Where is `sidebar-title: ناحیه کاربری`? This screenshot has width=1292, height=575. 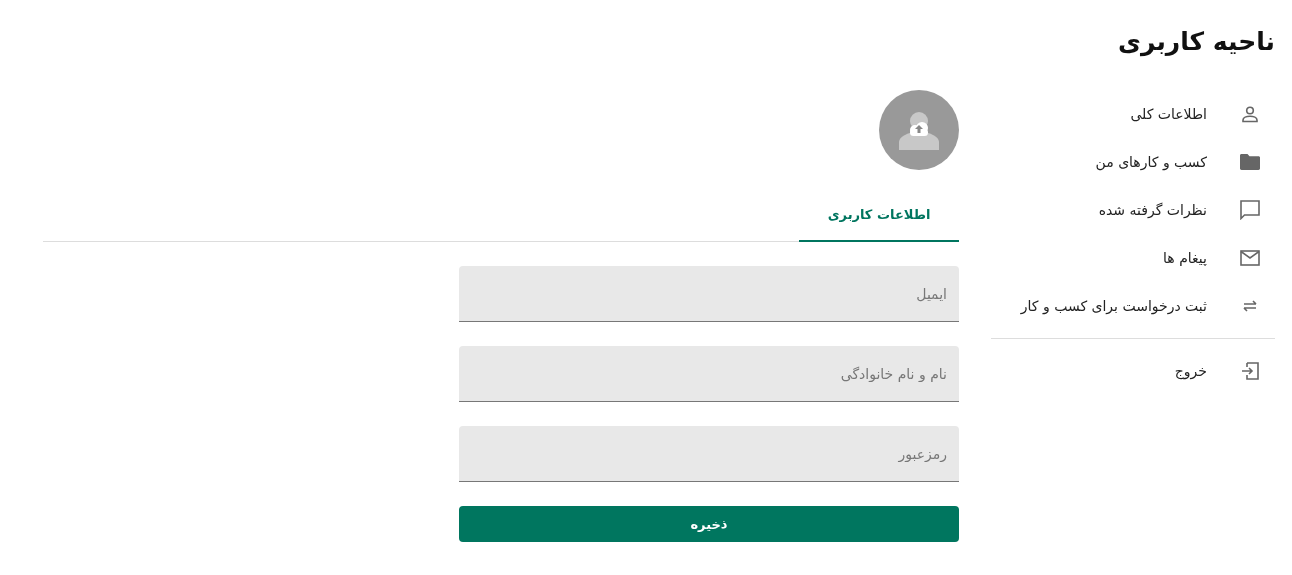
sidebar-title: ناحیه کاربری is located at coordinates (1195, 42).